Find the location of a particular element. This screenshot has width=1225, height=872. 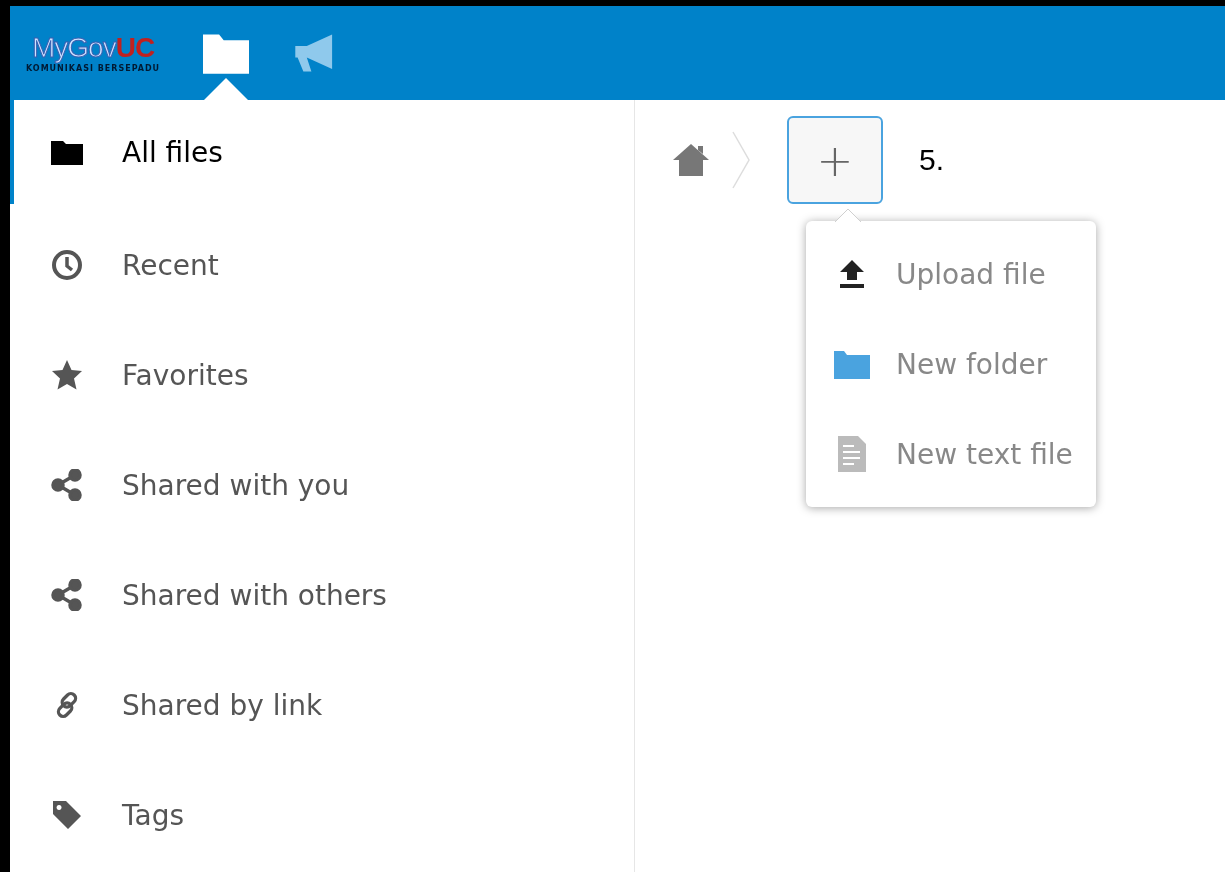

menu-item: New folder is located at coordinates (951, 364).